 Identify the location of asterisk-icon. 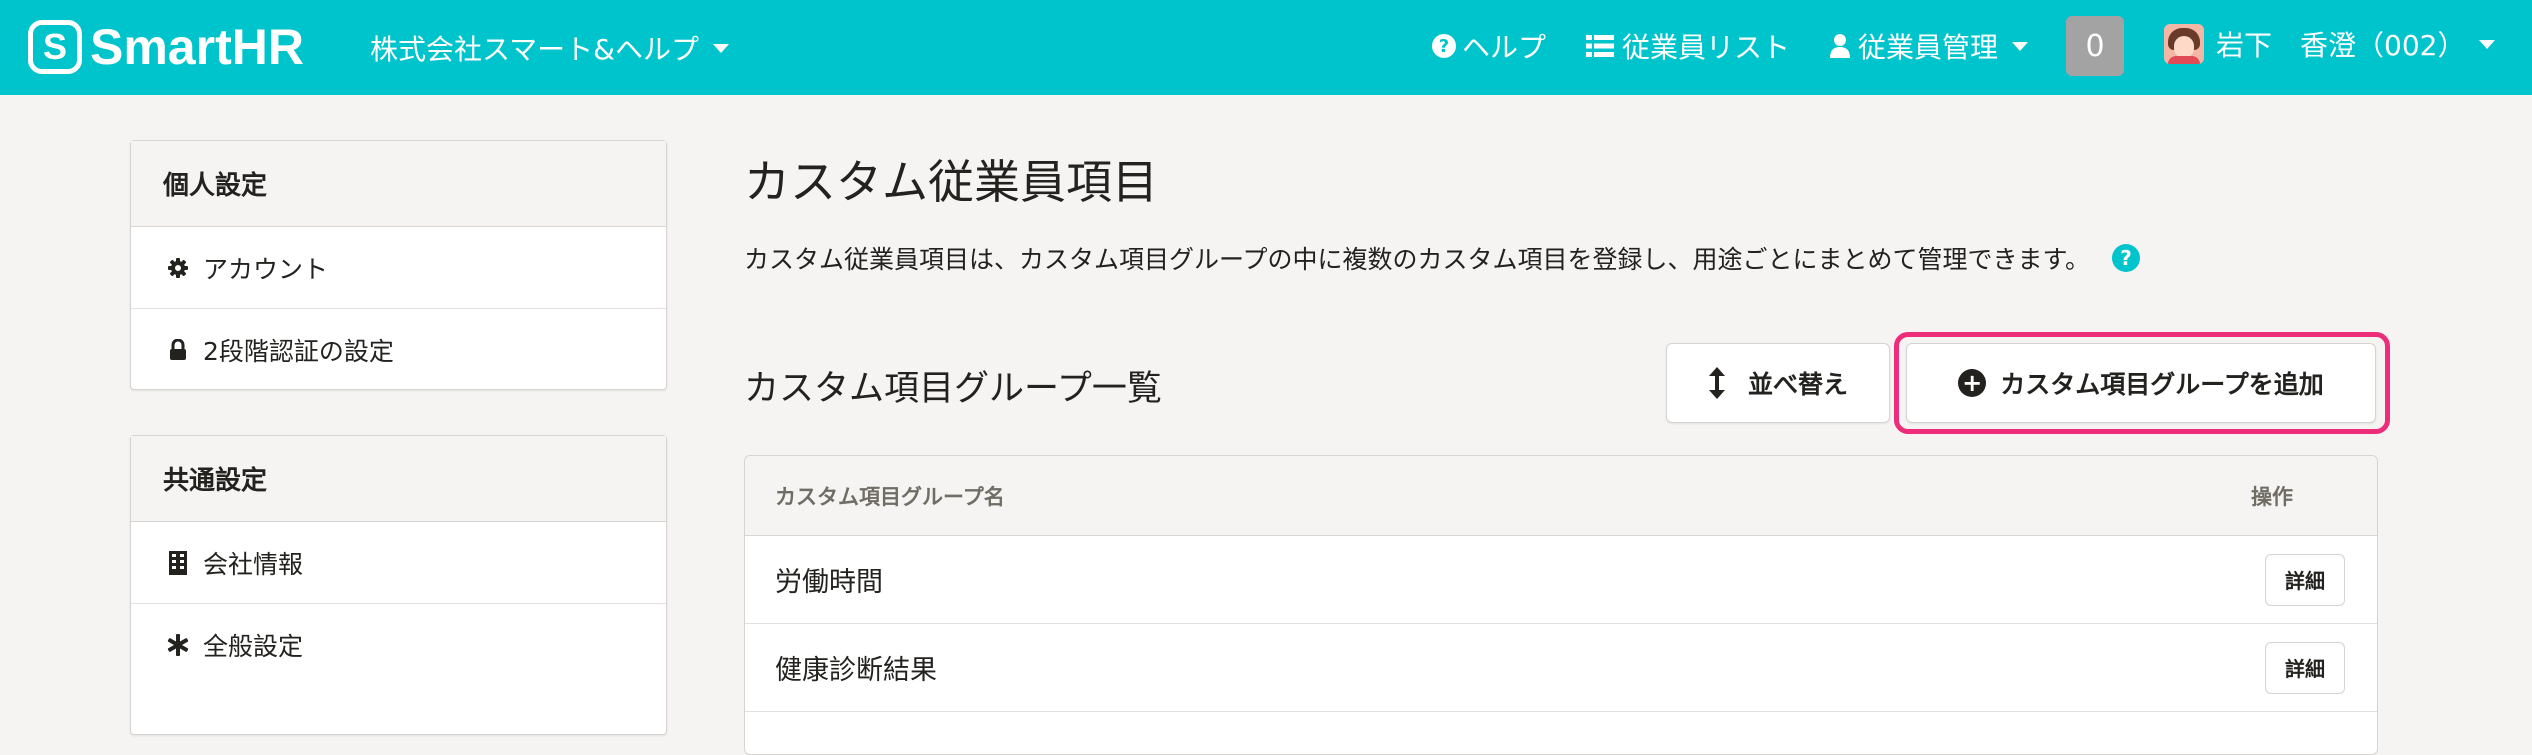
(178, 645).